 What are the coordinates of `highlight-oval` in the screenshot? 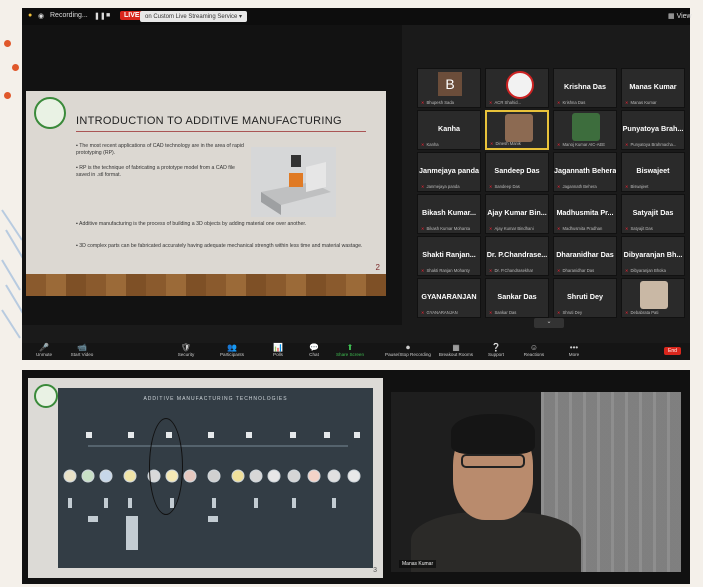 It's located at (166, 466).